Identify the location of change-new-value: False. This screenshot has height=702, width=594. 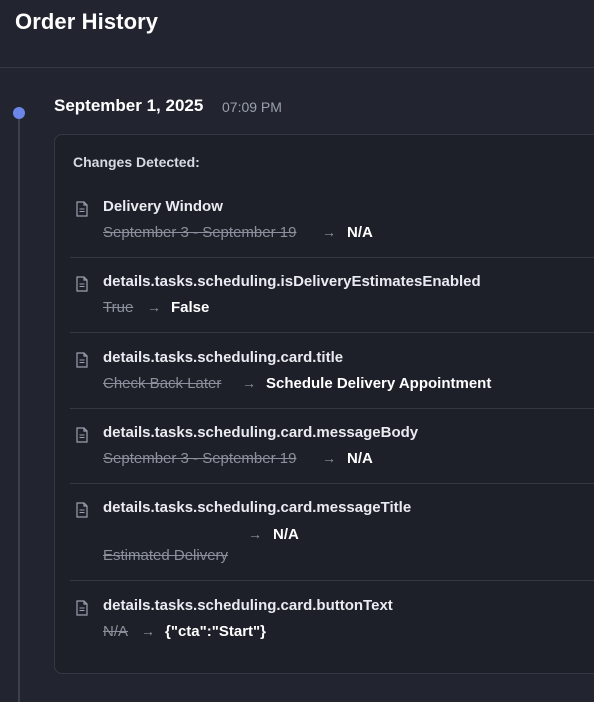
(190, 307).